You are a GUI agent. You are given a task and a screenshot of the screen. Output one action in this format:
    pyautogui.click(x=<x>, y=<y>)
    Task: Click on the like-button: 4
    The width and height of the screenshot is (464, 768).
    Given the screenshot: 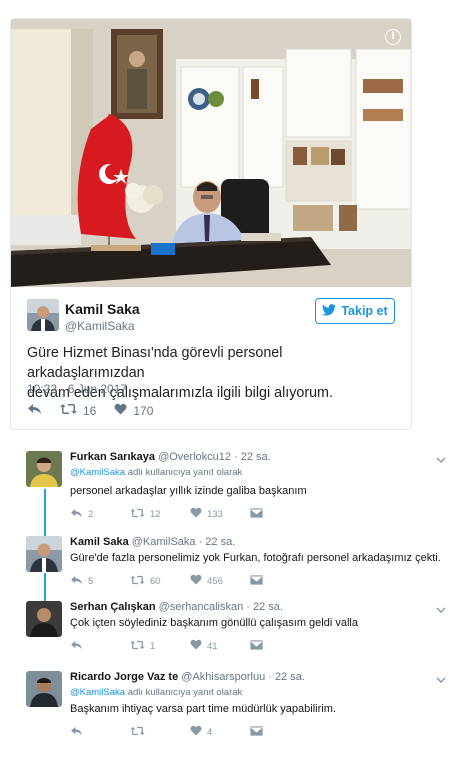 What is the action you would take?
    pyautogui.click(x=220, y=732)
    